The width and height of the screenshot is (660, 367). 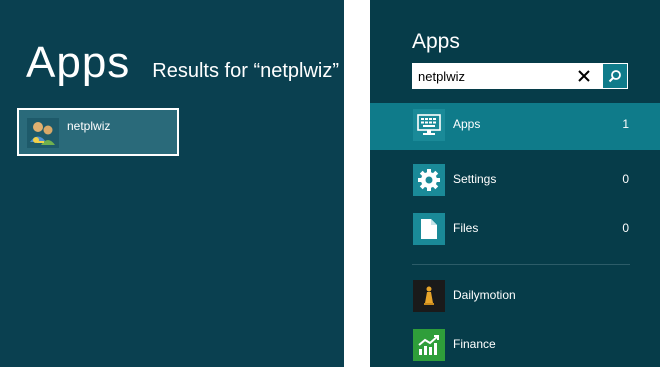 I want to click on scope-label: Files, so click(x=466, y=228).